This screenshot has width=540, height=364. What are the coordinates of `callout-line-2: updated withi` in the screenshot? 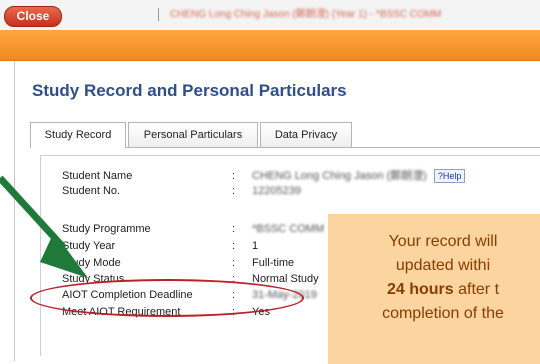 It's located at (443, 265).